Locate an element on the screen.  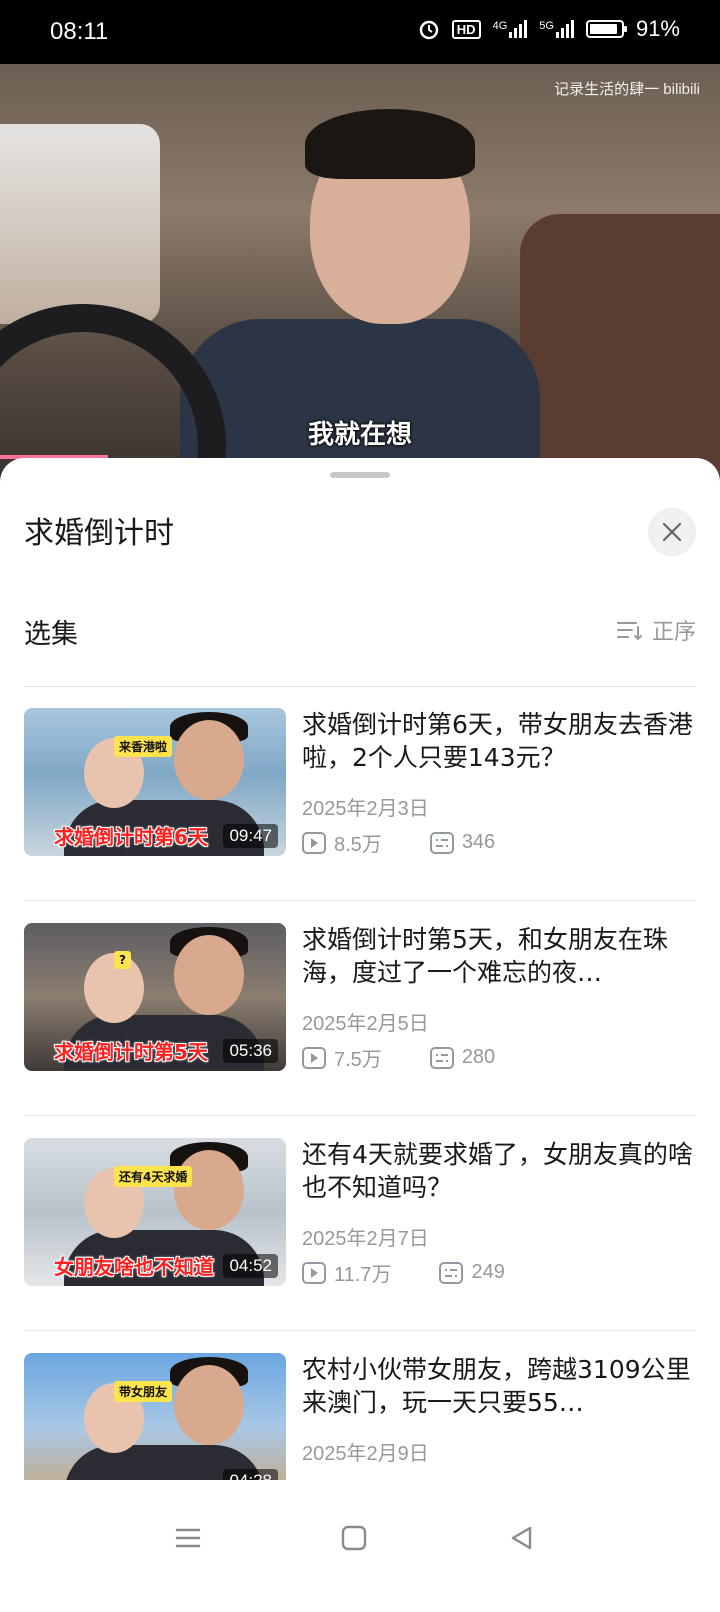
battery-icon is located at coordinates (606, 29).